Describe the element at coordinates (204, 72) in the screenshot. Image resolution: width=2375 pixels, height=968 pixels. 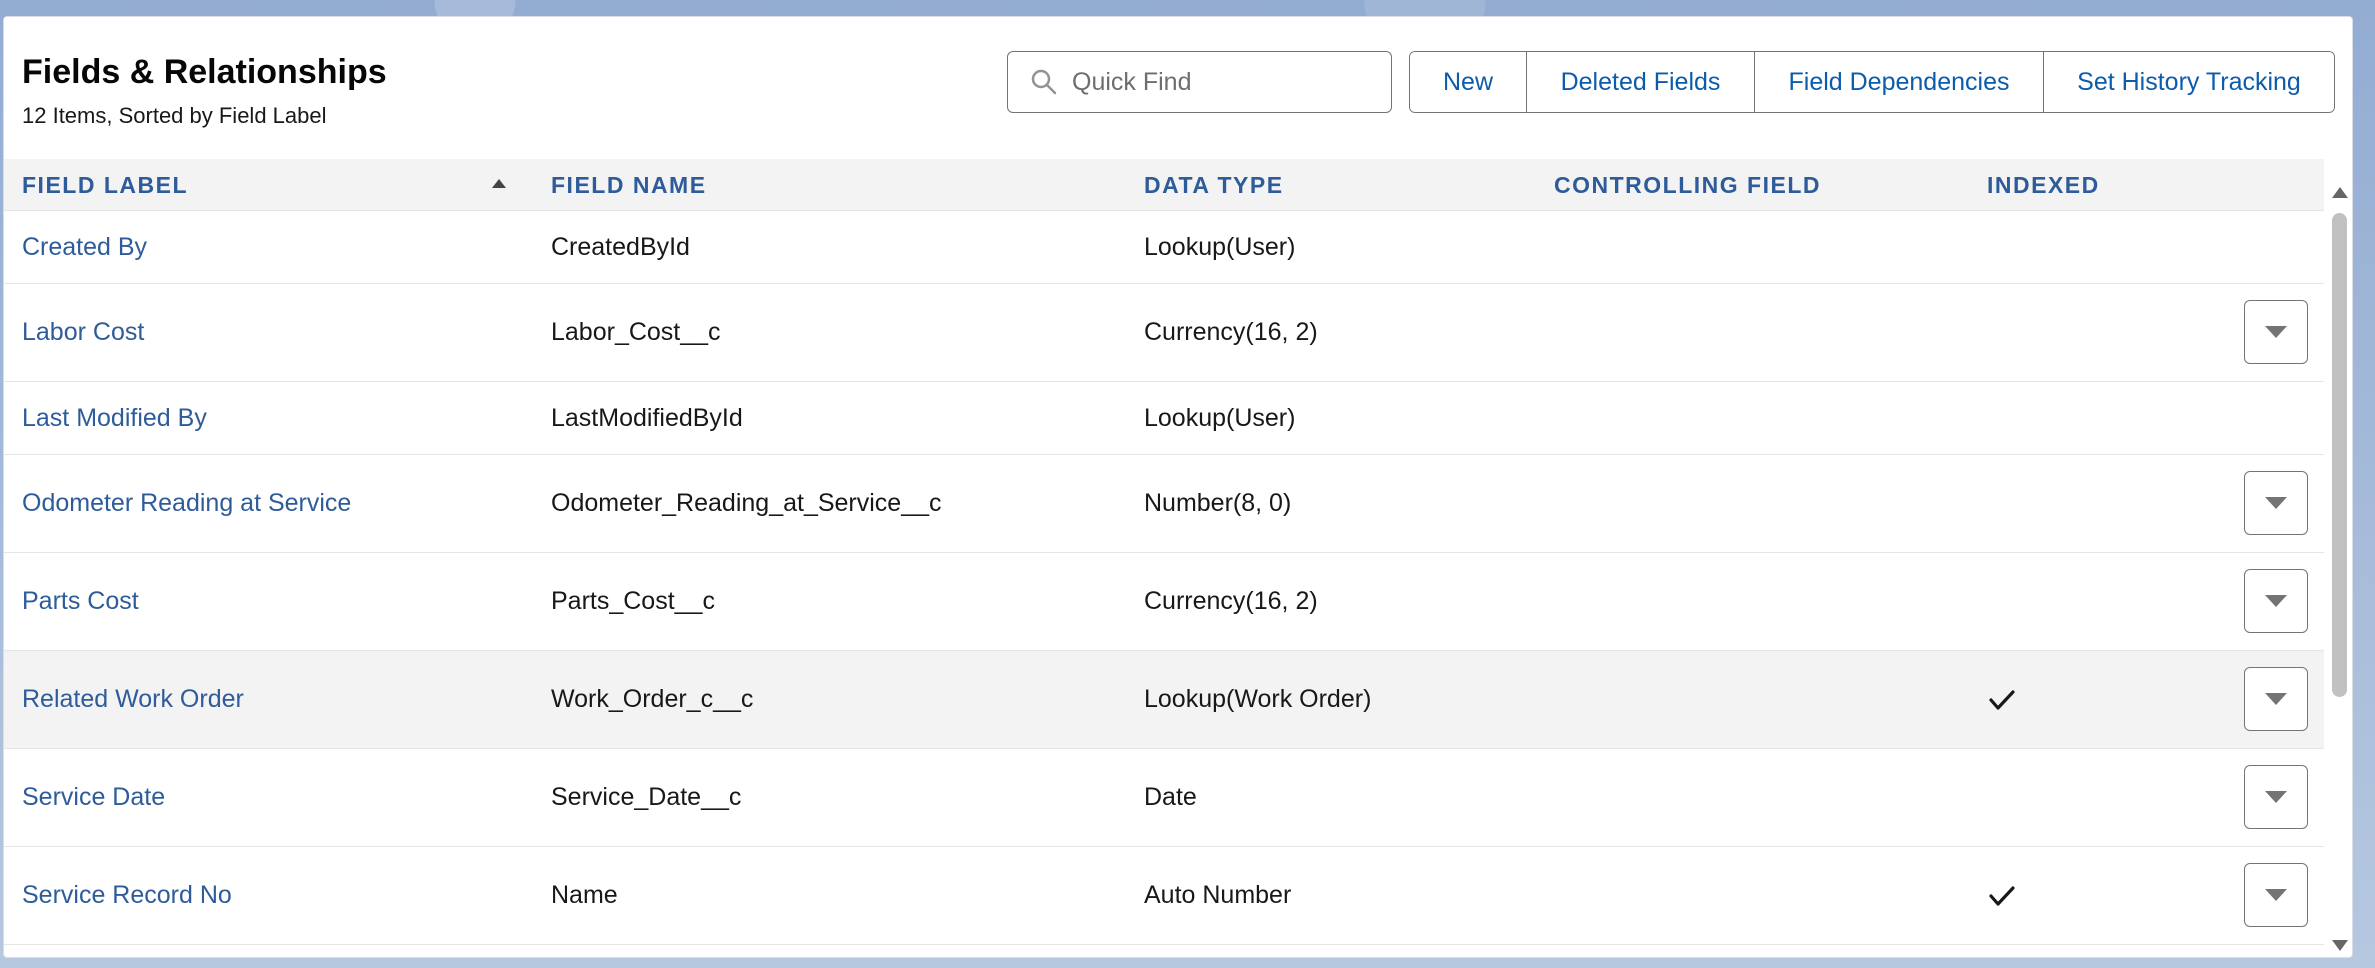
I see `page-title: Fields & Relationships` at that location.